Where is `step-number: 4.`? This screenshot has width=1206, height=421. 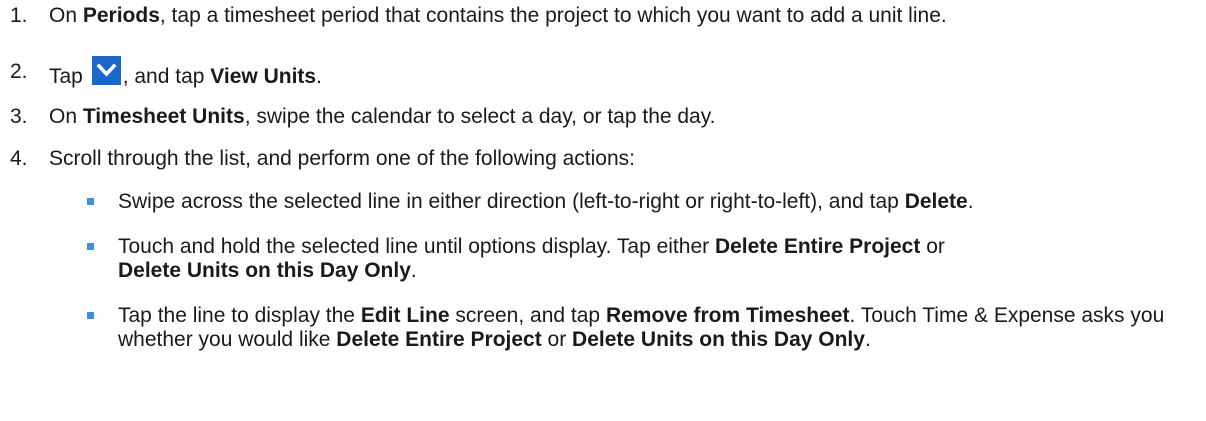
step-number: 4. is located at coordinates (19, 158).